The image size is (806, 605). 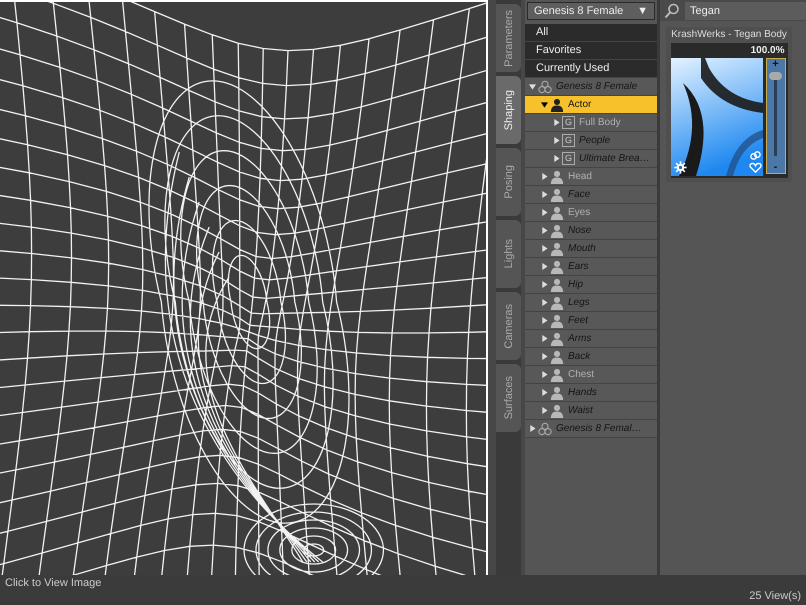 What do you see at coordinates (776, 167) in the screenshot?
I see `decrease-label: -` at bounding box center [776, 167].